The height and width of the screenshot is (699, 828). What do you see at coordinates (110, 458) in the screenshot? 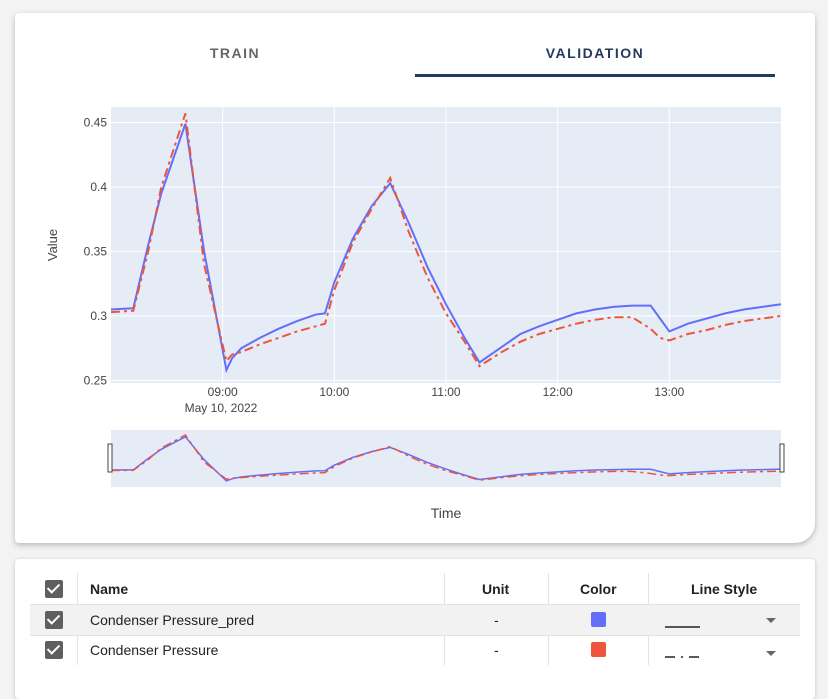
I see `range-slider-left-handle` at bounding box center [110, 458].